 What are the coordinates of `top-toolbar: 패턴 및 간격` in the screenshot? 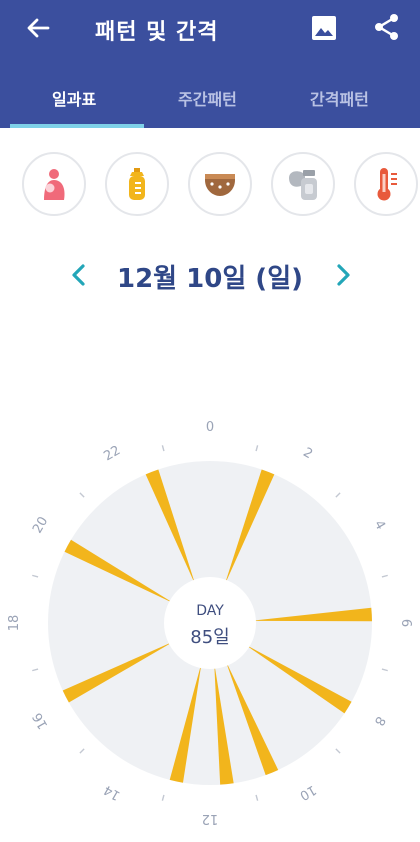 It's located at (210, 28).